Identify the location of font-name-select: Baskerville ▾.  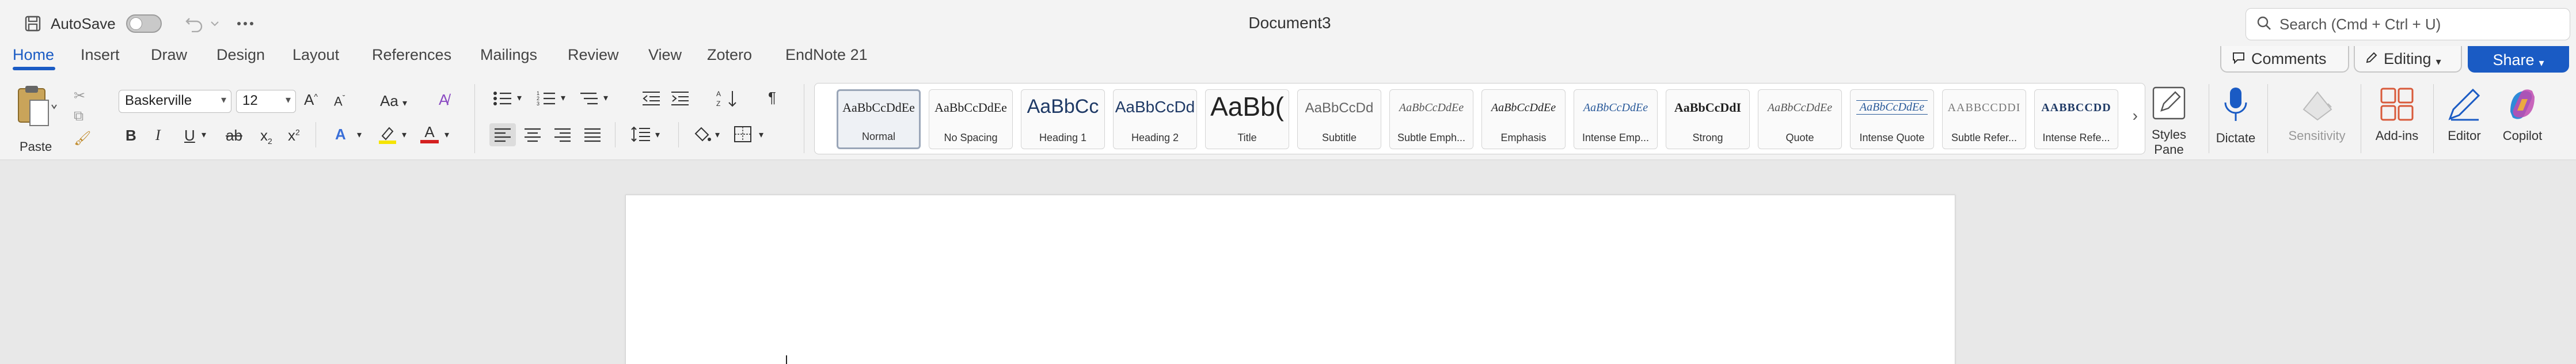
(175, 101).